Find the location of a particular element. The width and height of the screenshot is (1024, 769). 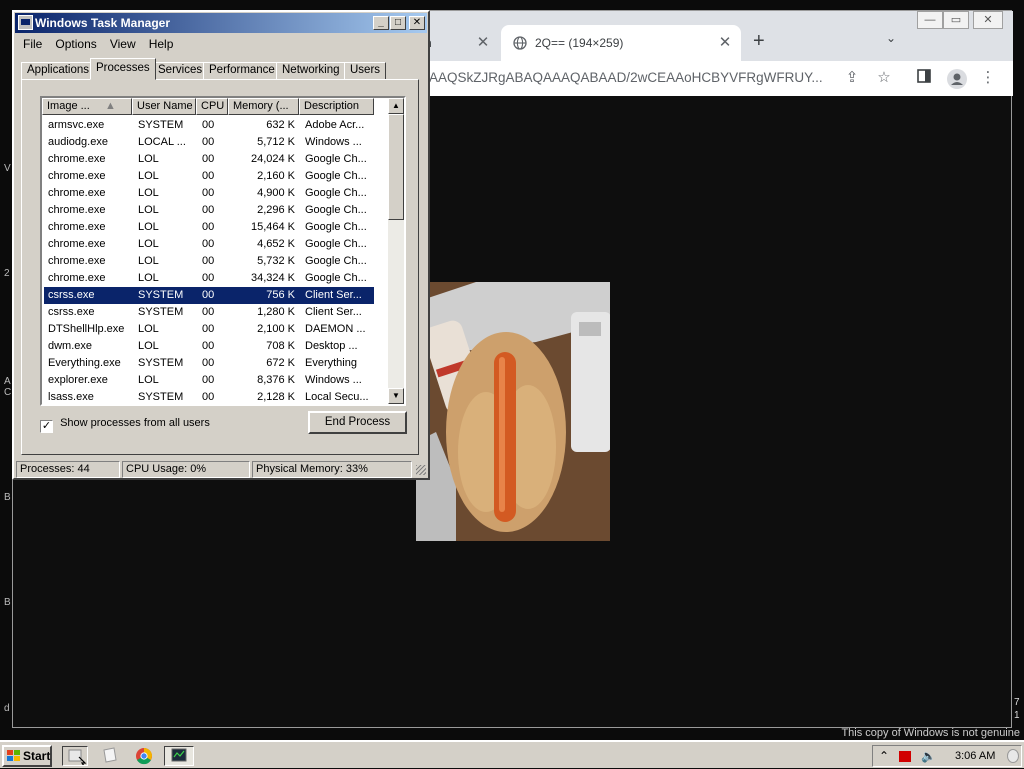

new-tab-plus-icon: + is located at coordinates (759, 41).